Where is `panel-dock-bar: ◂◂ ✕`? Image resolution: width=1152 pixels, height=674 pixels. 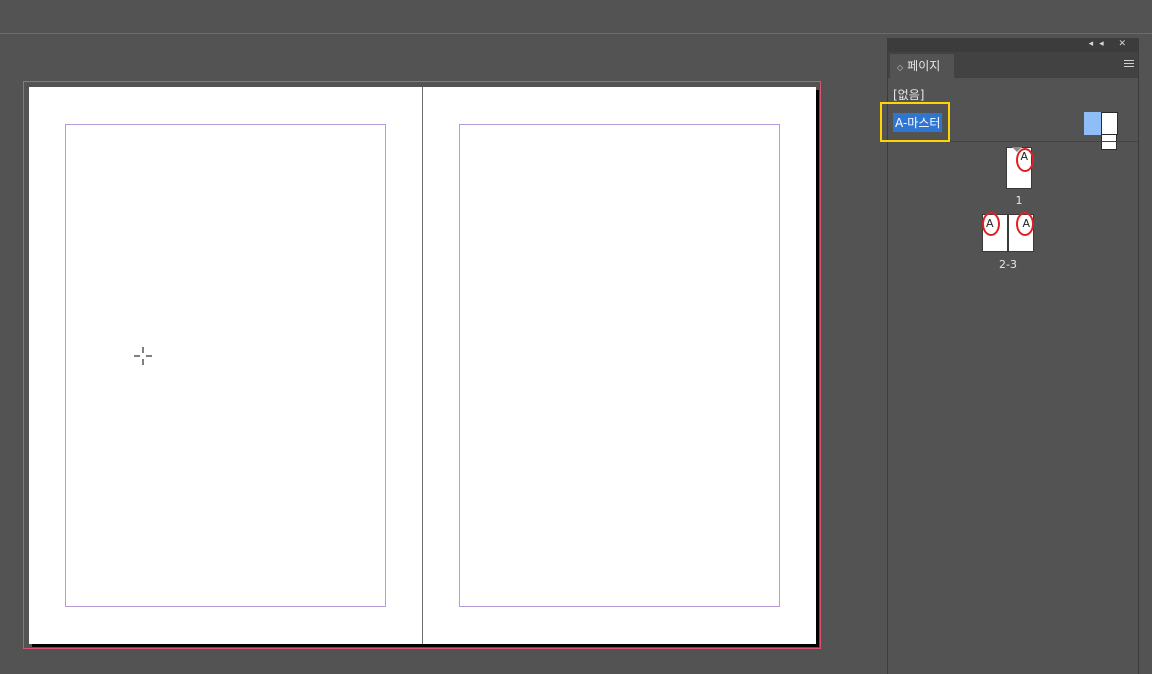 panel-dock-bar: ◂◂ ✕ is located at coordinates (1013, 45).